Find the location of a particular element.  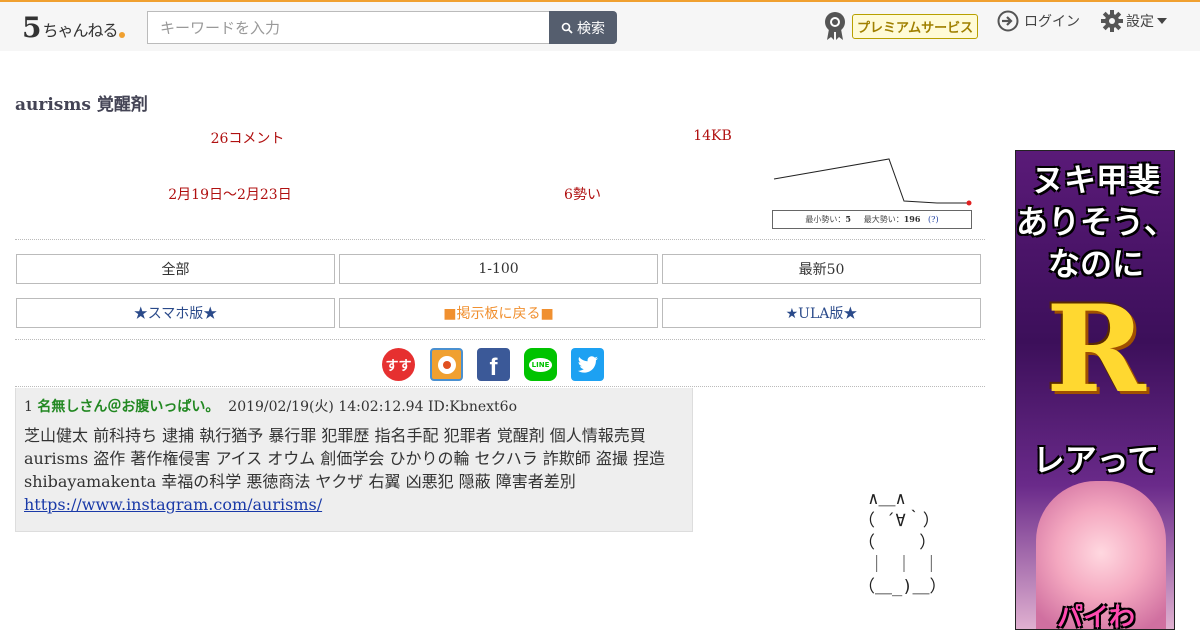

bookmark-icon is located at coordinates (446, 364).